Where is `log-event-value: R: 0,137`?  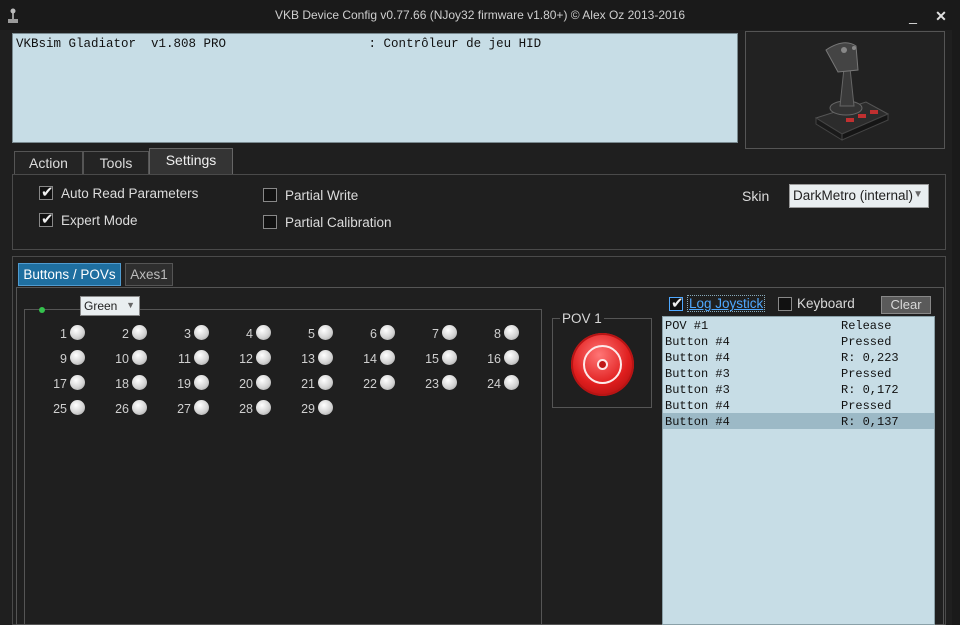 log-event-value: R: 0,137 is located at coordinates (870, 422).